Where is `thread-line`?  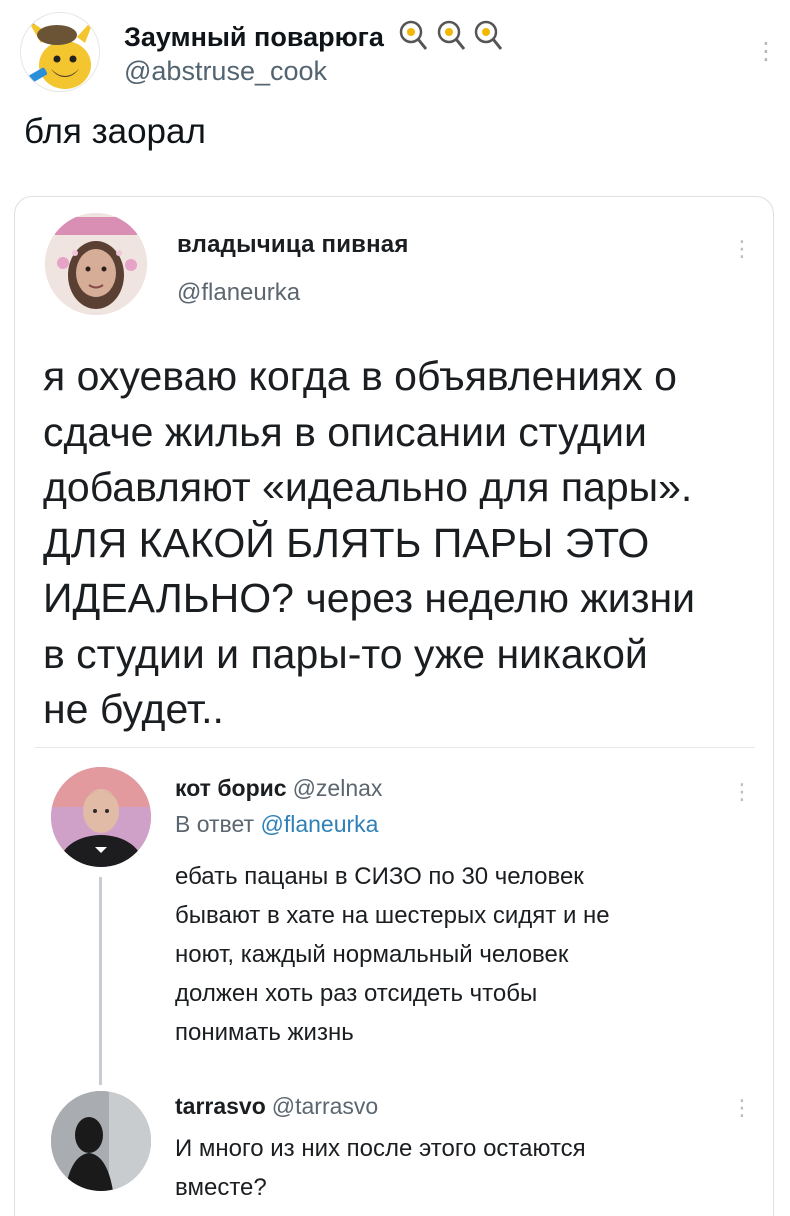 thread-line is located at coordinates (100, 981).